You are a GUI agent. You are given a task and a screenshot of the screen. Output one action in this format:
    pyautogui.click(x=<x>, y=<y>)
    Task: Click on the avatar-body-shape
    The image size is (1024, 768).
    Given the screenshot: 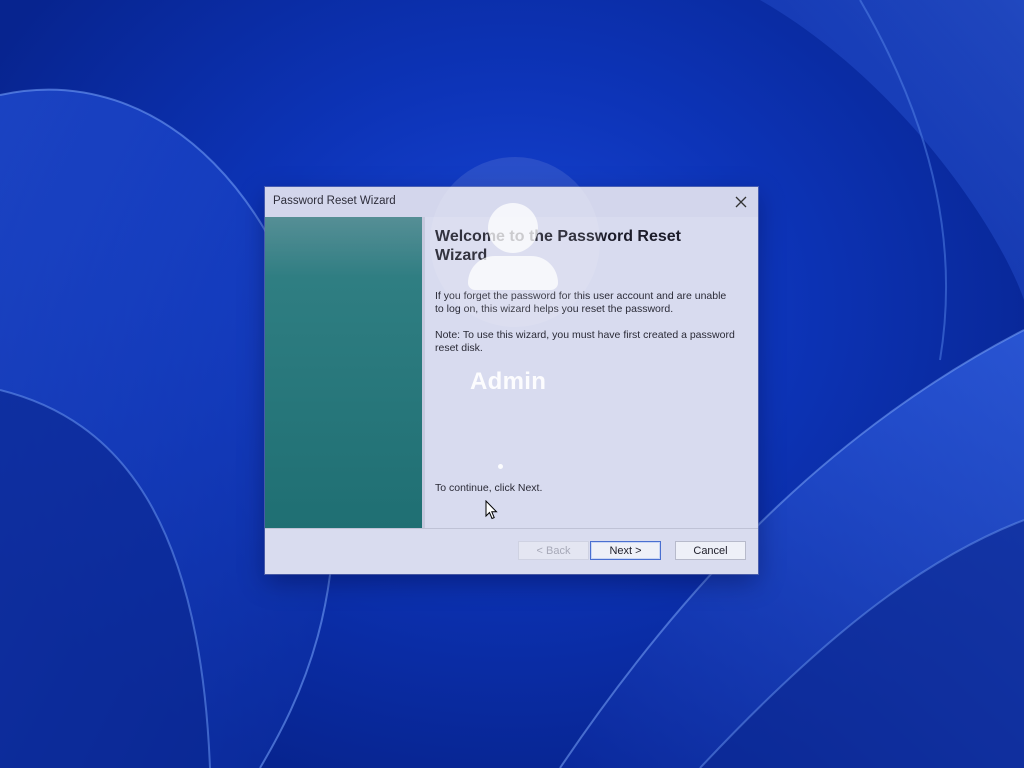 What is the action you would take?
    pyautogui.click(x=513, y=273)
    